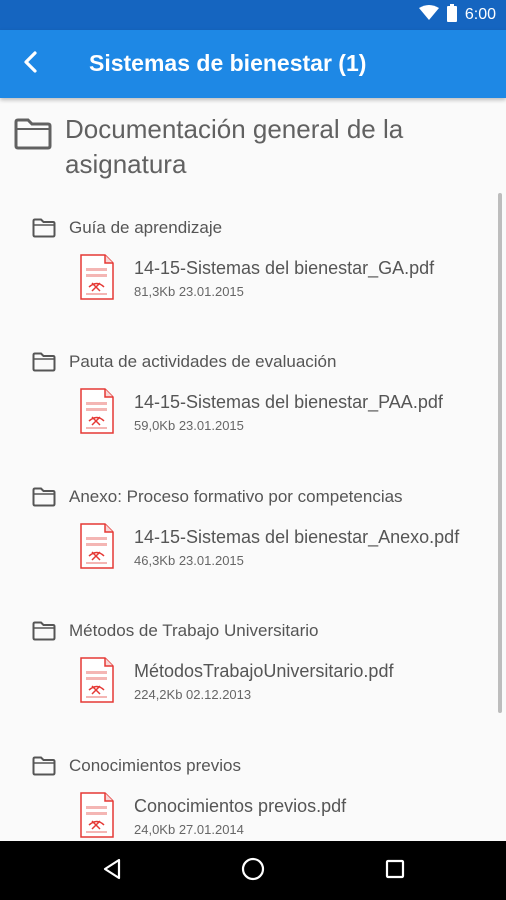 This screenshot has width=506, height=900. I want to click on recents-square-icon, so click(395, 871).